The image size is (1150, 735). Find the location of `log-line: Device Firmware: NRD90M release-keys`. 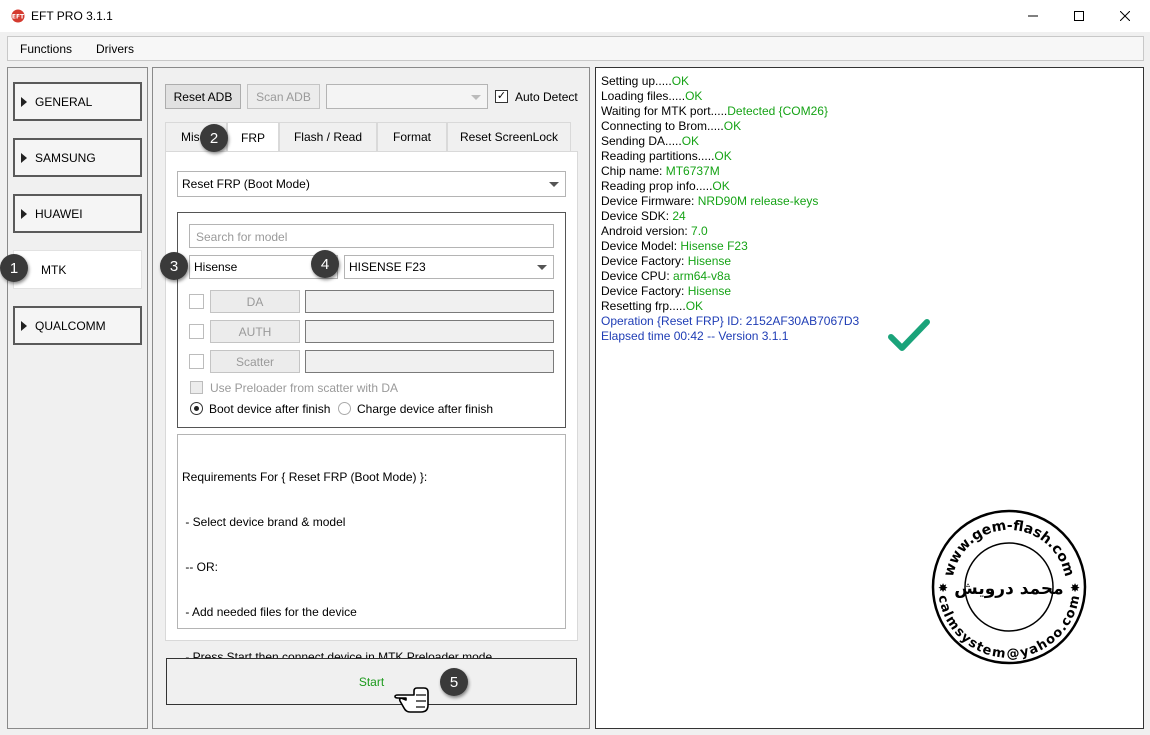

log-line: Device Firmware: NRD90M release-keys is located at coordinates (709, 201).